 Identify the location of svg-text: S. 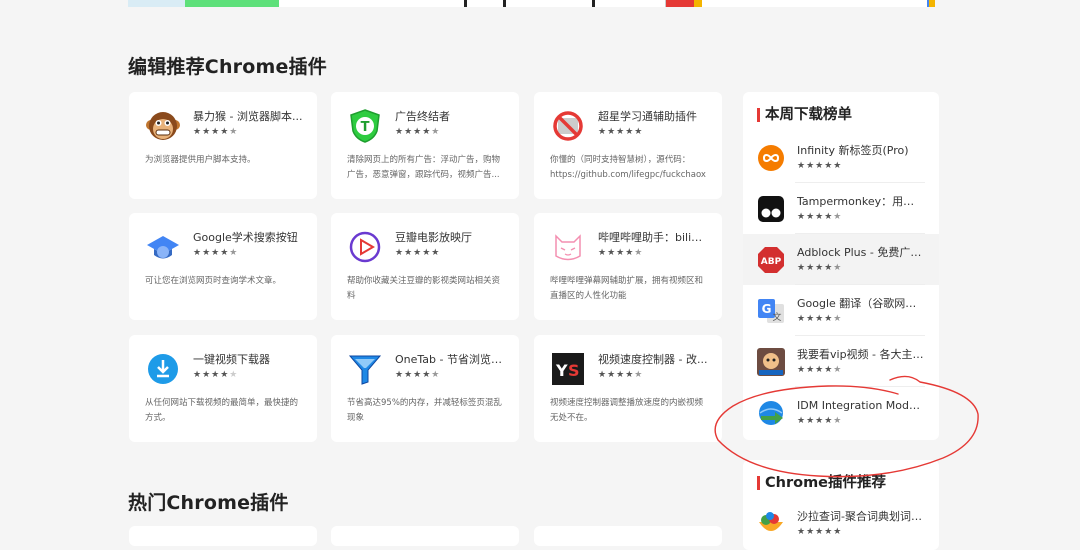
(574, 370).